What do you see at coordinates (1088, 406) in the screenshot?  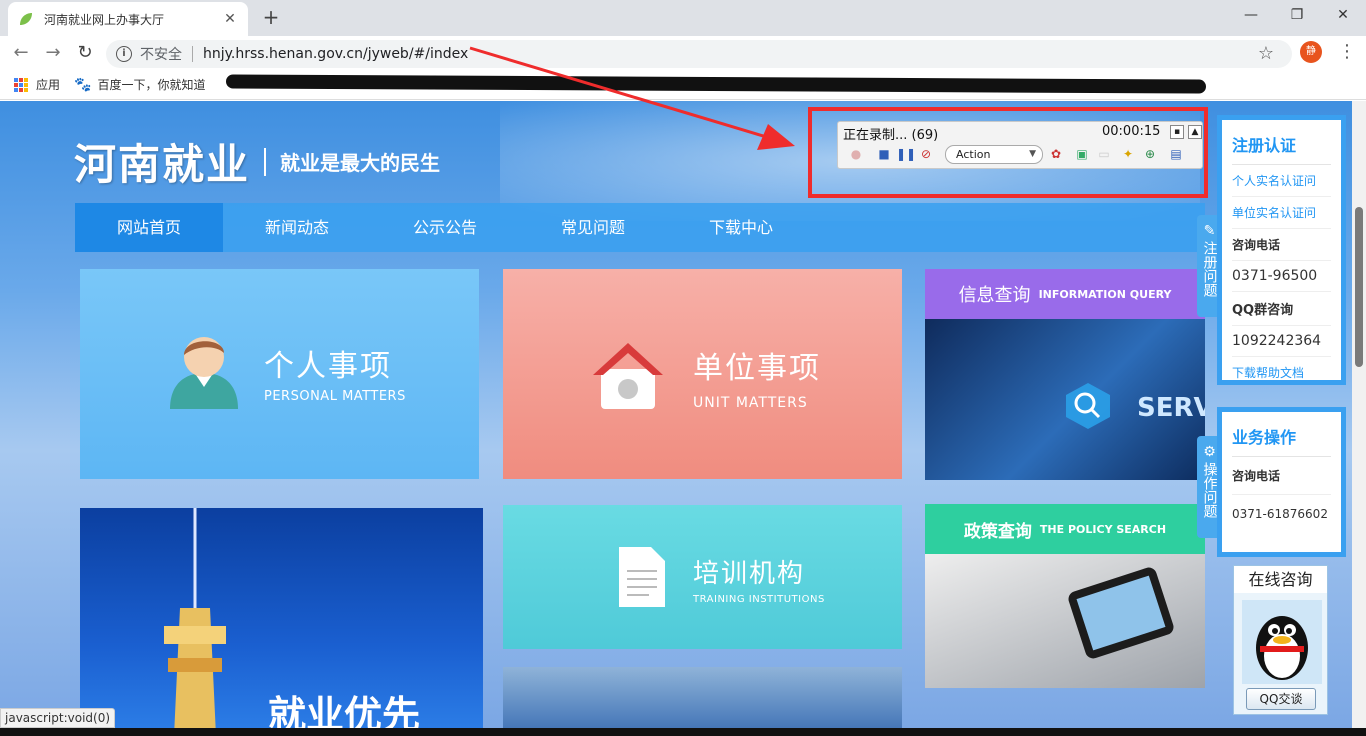 I see `magnifier-icon` at bounding box center [1088, 406].